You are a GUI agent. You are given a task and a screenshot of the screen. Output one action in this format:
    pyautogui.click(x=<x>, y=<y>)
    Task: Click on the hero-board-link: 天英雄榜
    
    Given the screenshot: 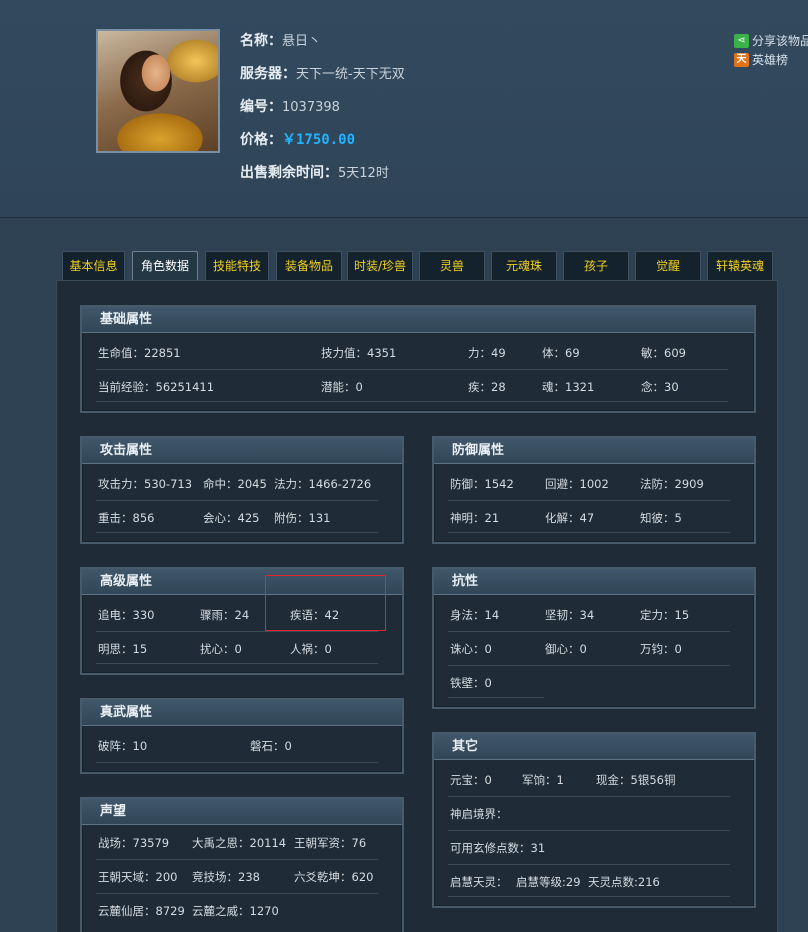 What is the action you would take?
    pyautogui.click(x=771, y=59)
    